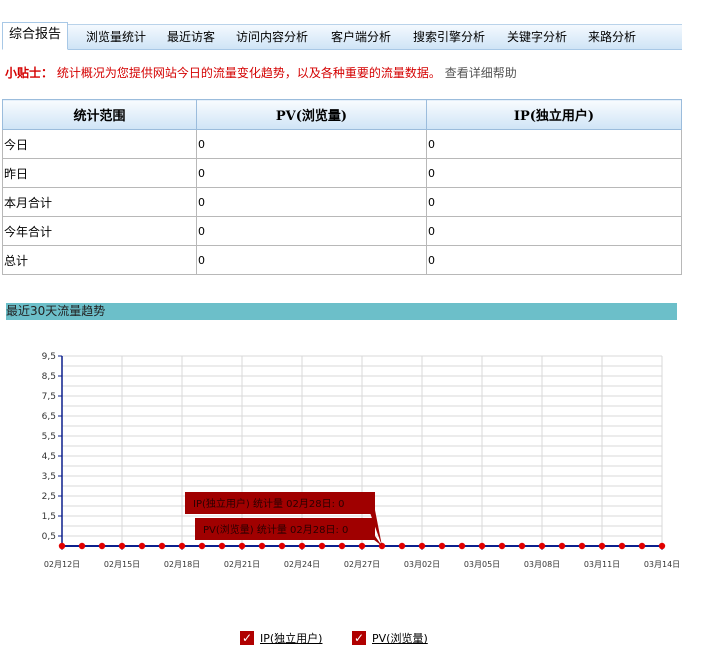 The height and width of the screenshot is (653, 702). Describe the element at coordinates (49, 537) in the screenshot. I see `y-tick-label: 0,5` at that location.